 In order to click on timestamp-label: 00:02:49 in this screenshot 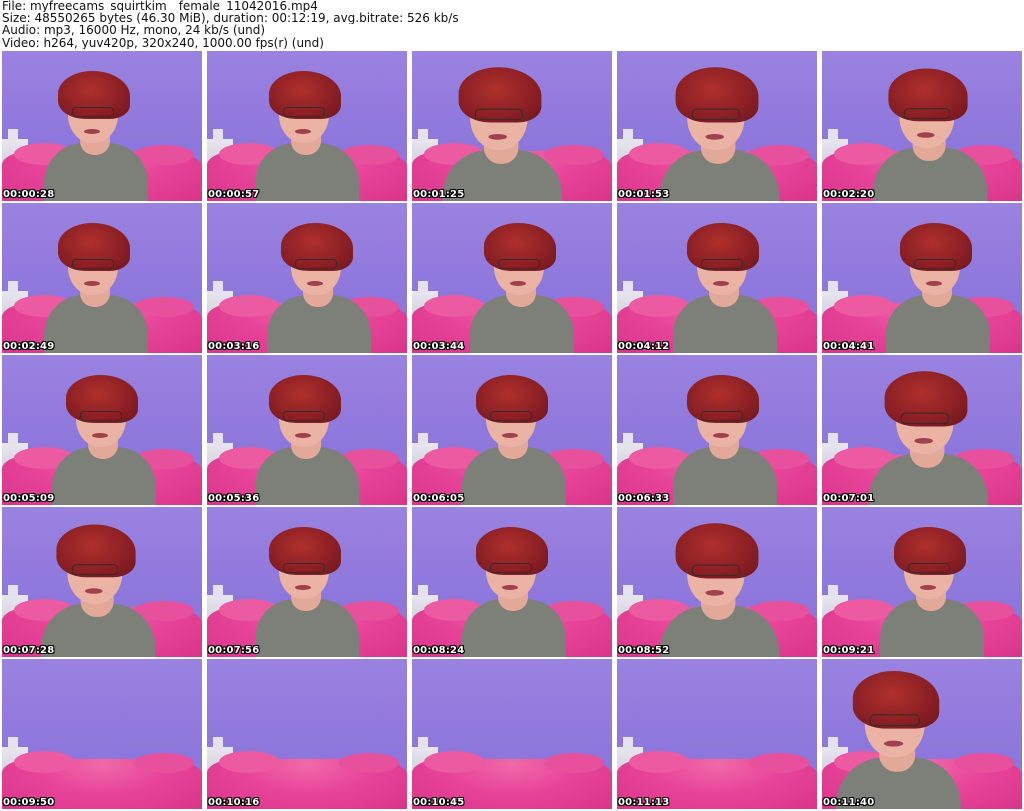, I will do `click(29, 346)`.